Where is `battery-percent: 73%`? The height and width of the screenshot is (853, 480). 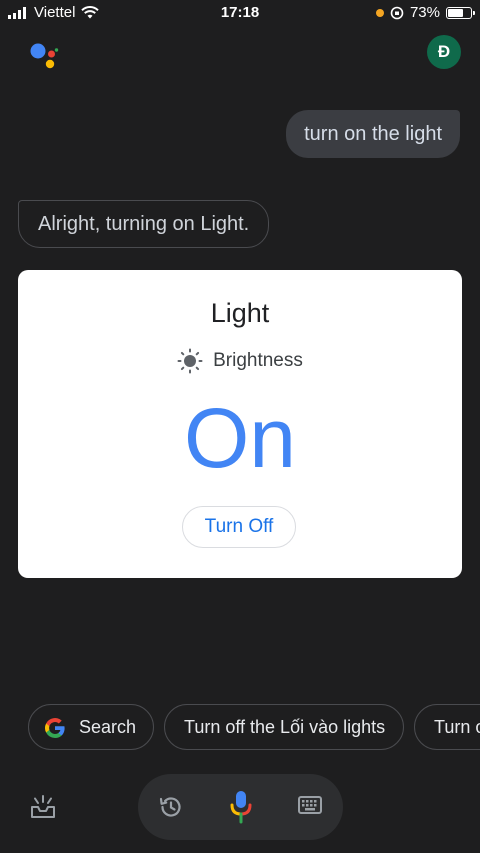
battery-percent: 73% is located at coordinates (424, 12).